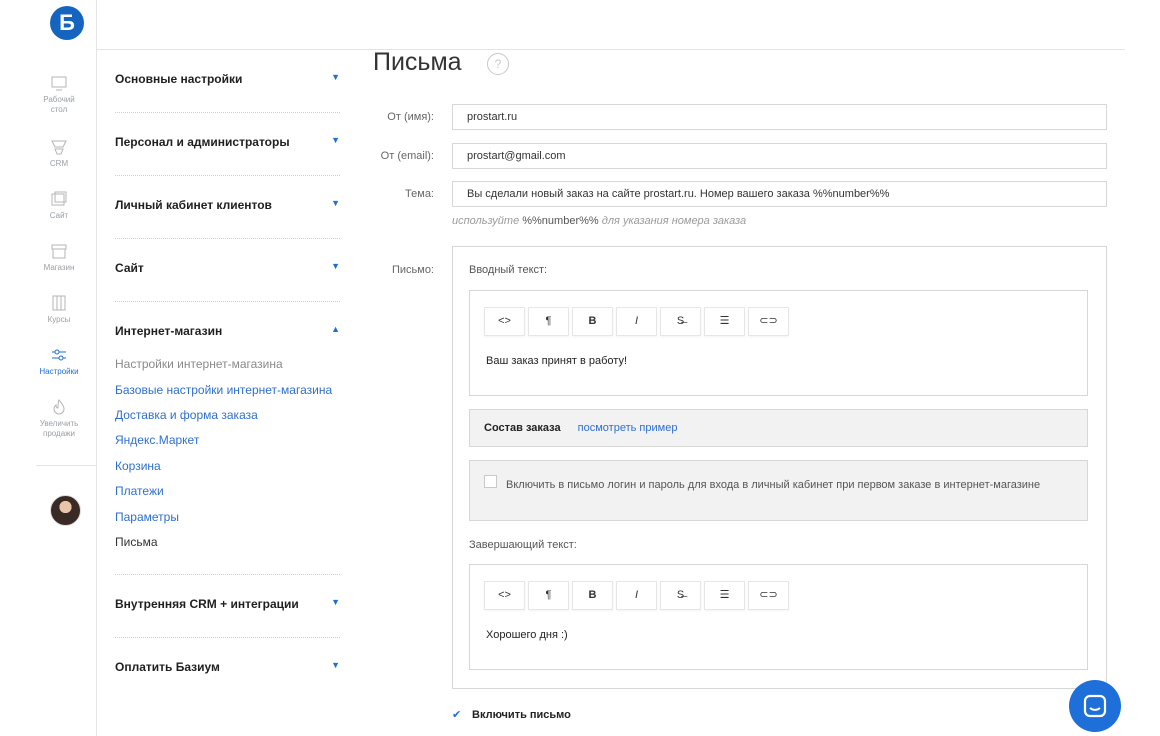  Describe the element at coordinates (227, 543) in the screenshot. I see `submenu-item-letters: Письма` at that location.